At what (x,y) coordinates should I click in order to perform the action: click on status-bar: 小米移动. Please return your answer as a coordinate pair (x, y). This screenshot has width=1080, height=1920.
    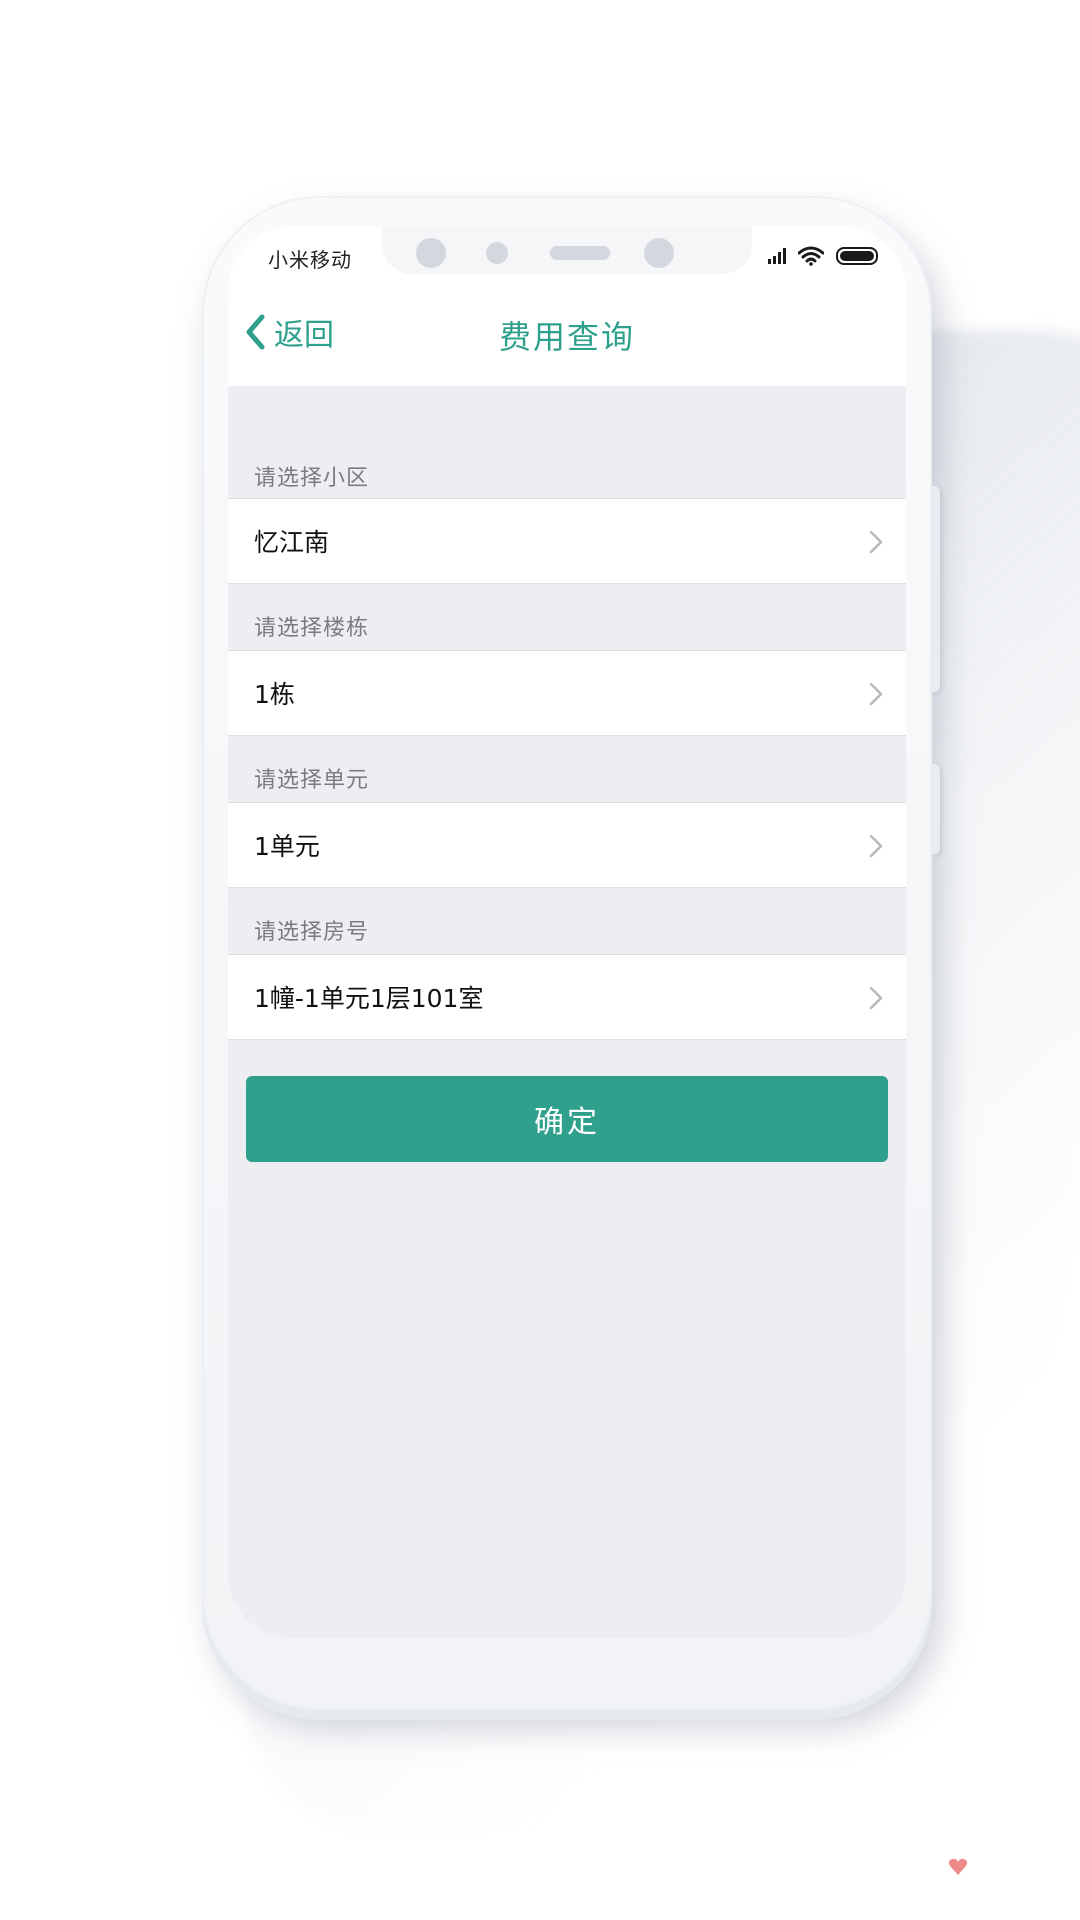
    Looking at the image, I should click on (567, 255).